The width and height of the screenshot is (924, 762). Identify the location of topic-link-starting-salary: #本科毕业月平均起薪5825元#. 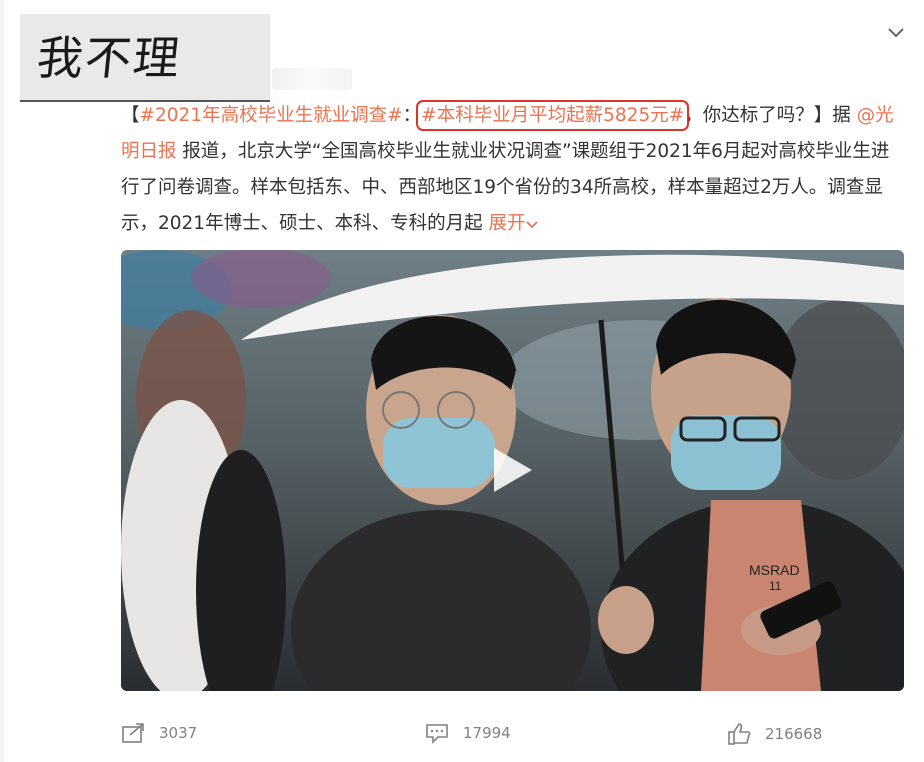
(553, 115).